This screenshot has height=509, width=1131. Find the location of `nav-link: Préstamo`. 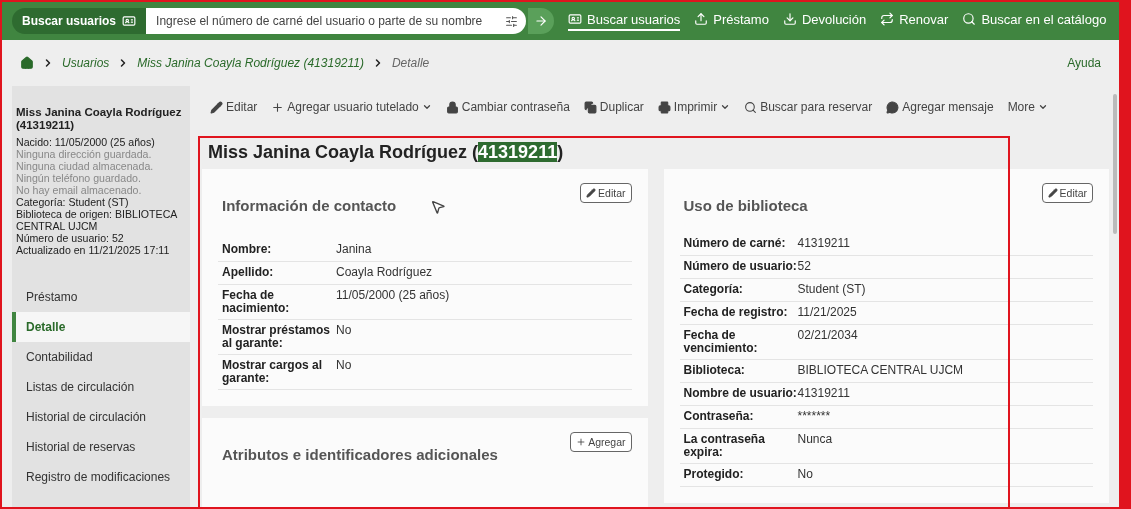

nav-link: Préstamo is located at coordinates (731, 21).